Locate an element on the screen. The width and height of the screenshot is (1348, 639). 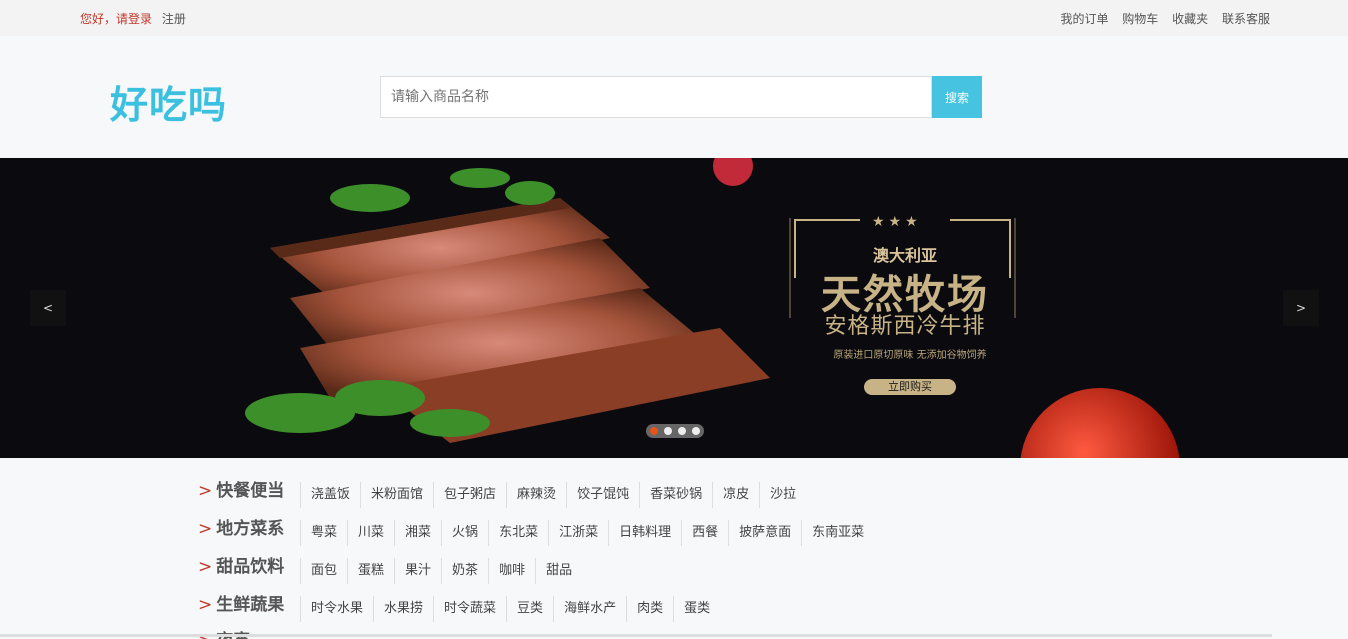
category-item: 甜品 is located at coordinates (558, 571).